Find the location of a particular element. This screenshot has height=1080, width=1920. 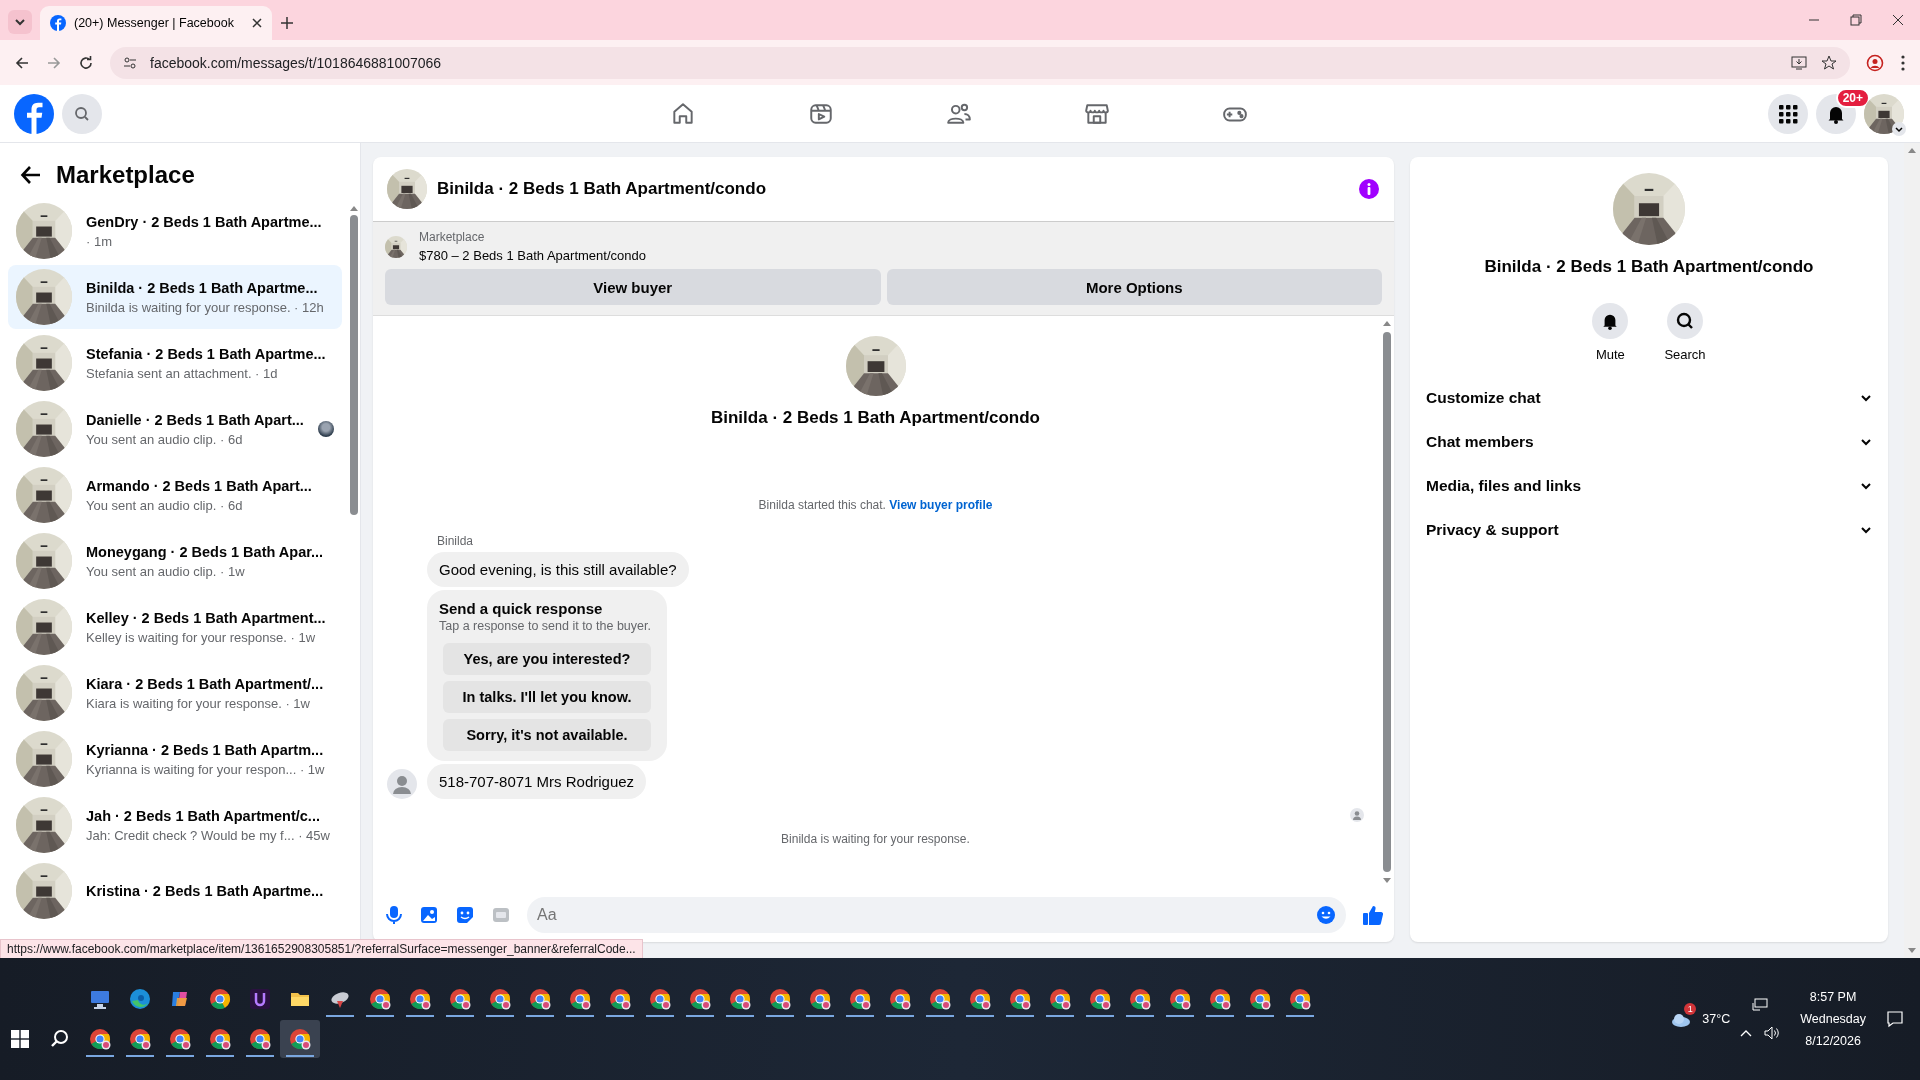

clock-time: 8:57 PM is located at coordinates (1833, 997).